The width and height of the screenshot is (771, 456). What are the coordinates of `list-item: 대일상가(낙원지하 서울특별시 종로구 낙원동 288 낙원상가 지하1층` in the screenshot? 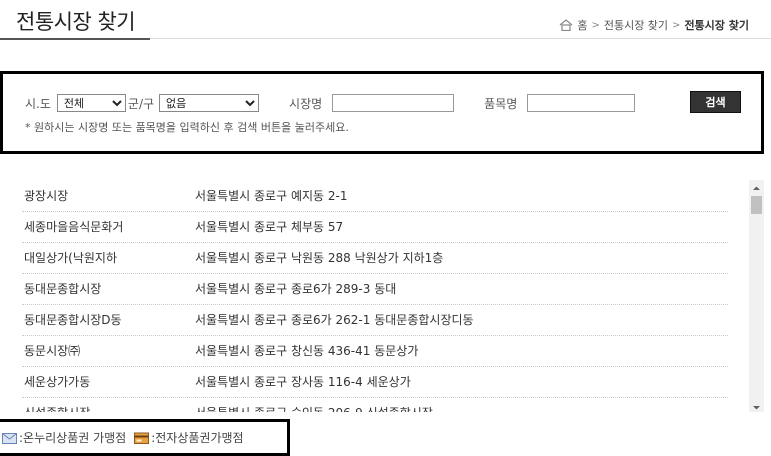 It's located at (375, 258).